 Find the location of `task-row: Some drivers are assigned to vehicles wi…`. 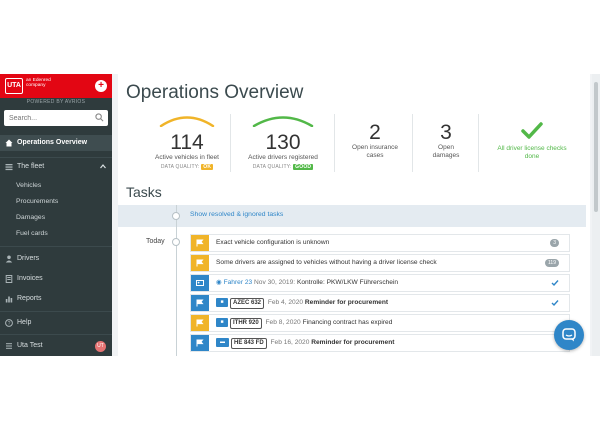

task-row: Some drivers are assigned to vehicles wi… is located at coordinates (380, 263).